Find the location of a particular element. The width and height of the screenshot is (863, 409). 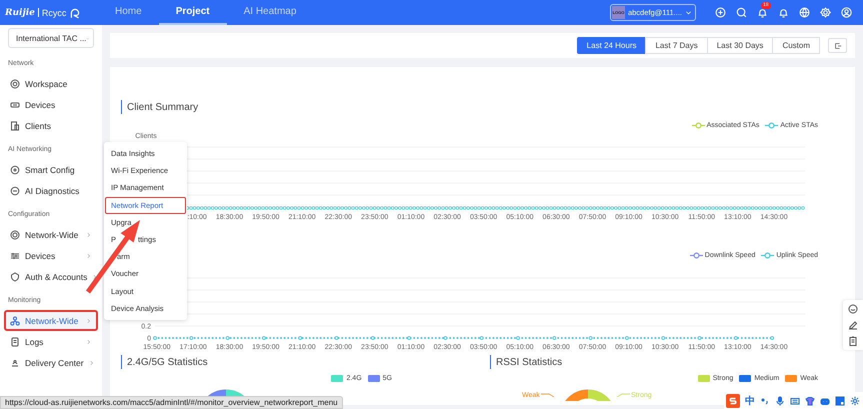

section-title: RSSI Statistics is located at coordinates (526, 362).